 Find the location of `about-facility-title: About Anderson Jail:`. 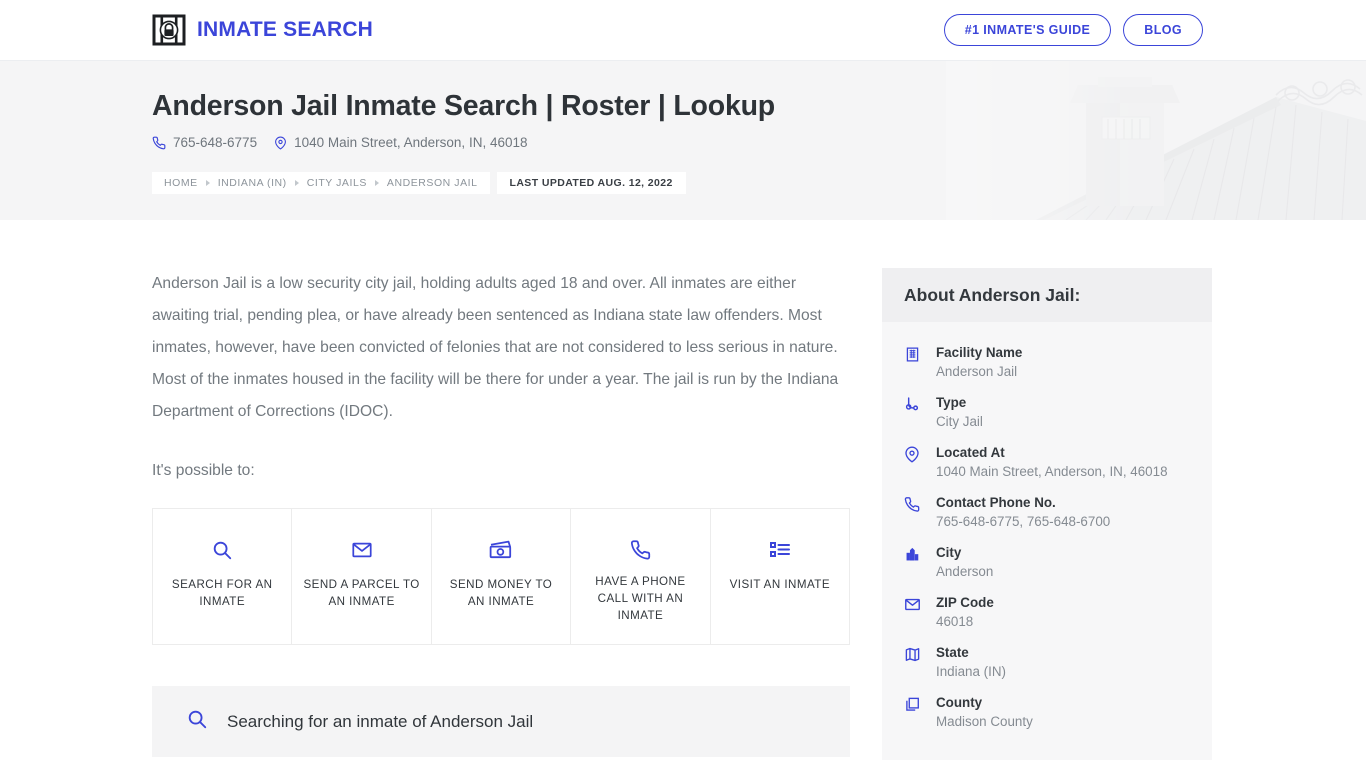

about-facility-title: About Anderson Jail: is located at coordinates (1047, 295).